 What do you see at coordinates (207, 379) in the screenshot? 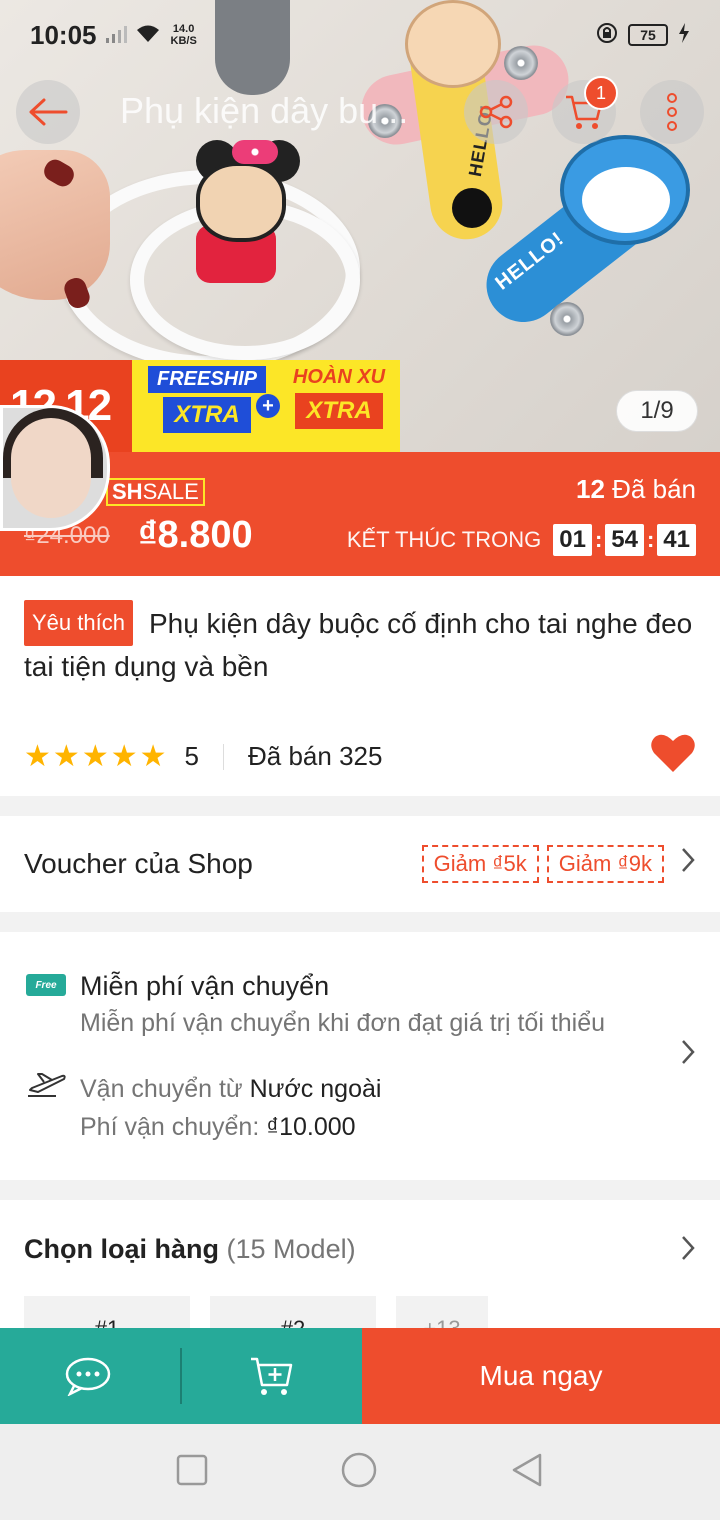
I see `freeship-line1: FREESHIP` at bounding box center [207, 379].